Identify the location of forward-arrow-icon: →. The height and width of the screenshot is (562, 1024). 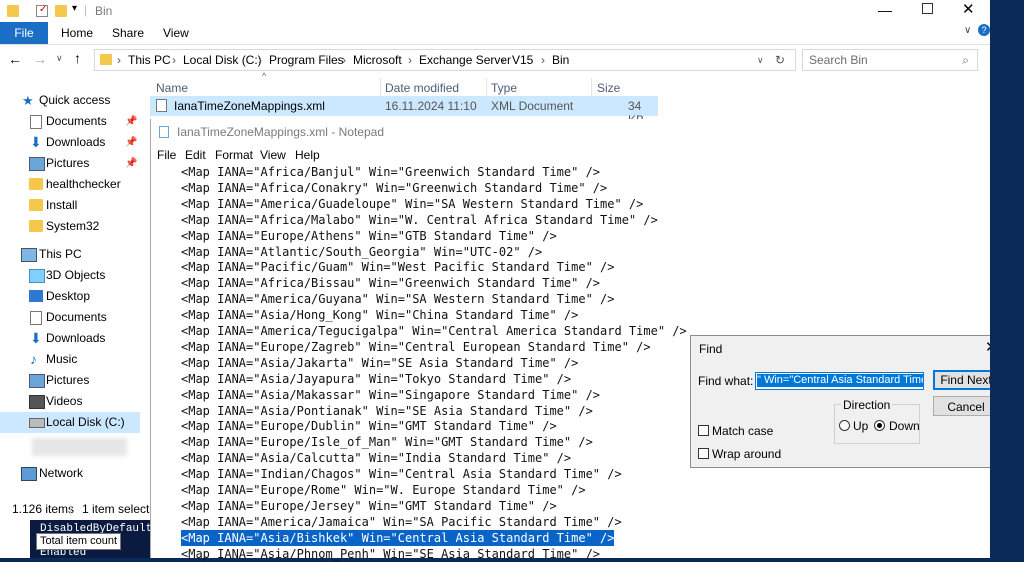
(40, 59).